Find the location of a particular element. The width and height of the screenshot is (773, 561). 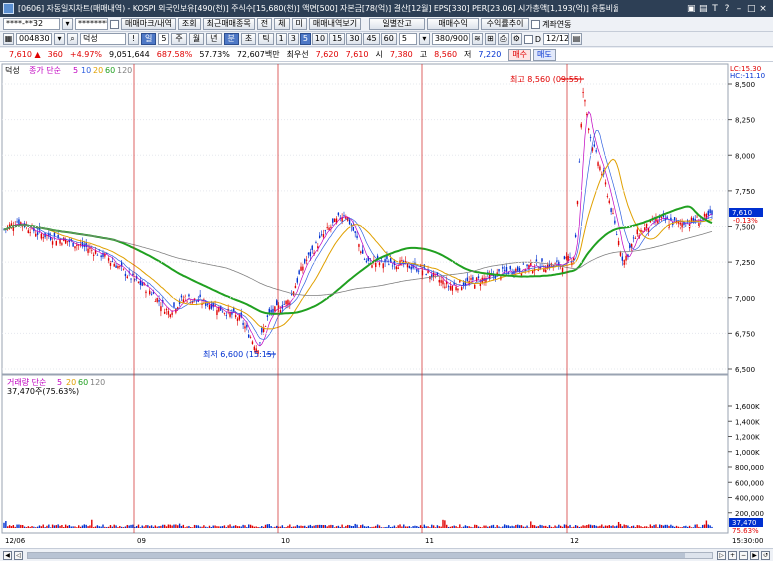

count-input: 380/900 is located at coordinates (450, 39).